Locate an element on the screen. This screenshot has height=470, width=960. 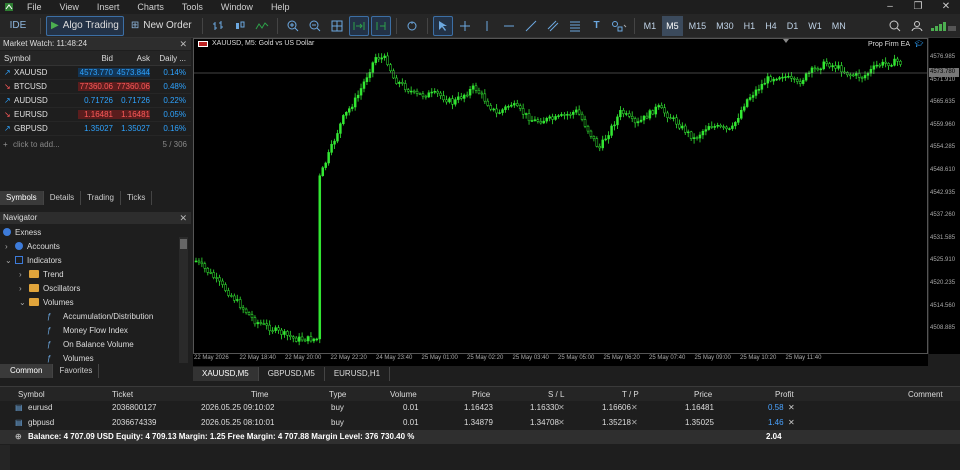
navigator-scrollbar is located at coordinates (183, 300).